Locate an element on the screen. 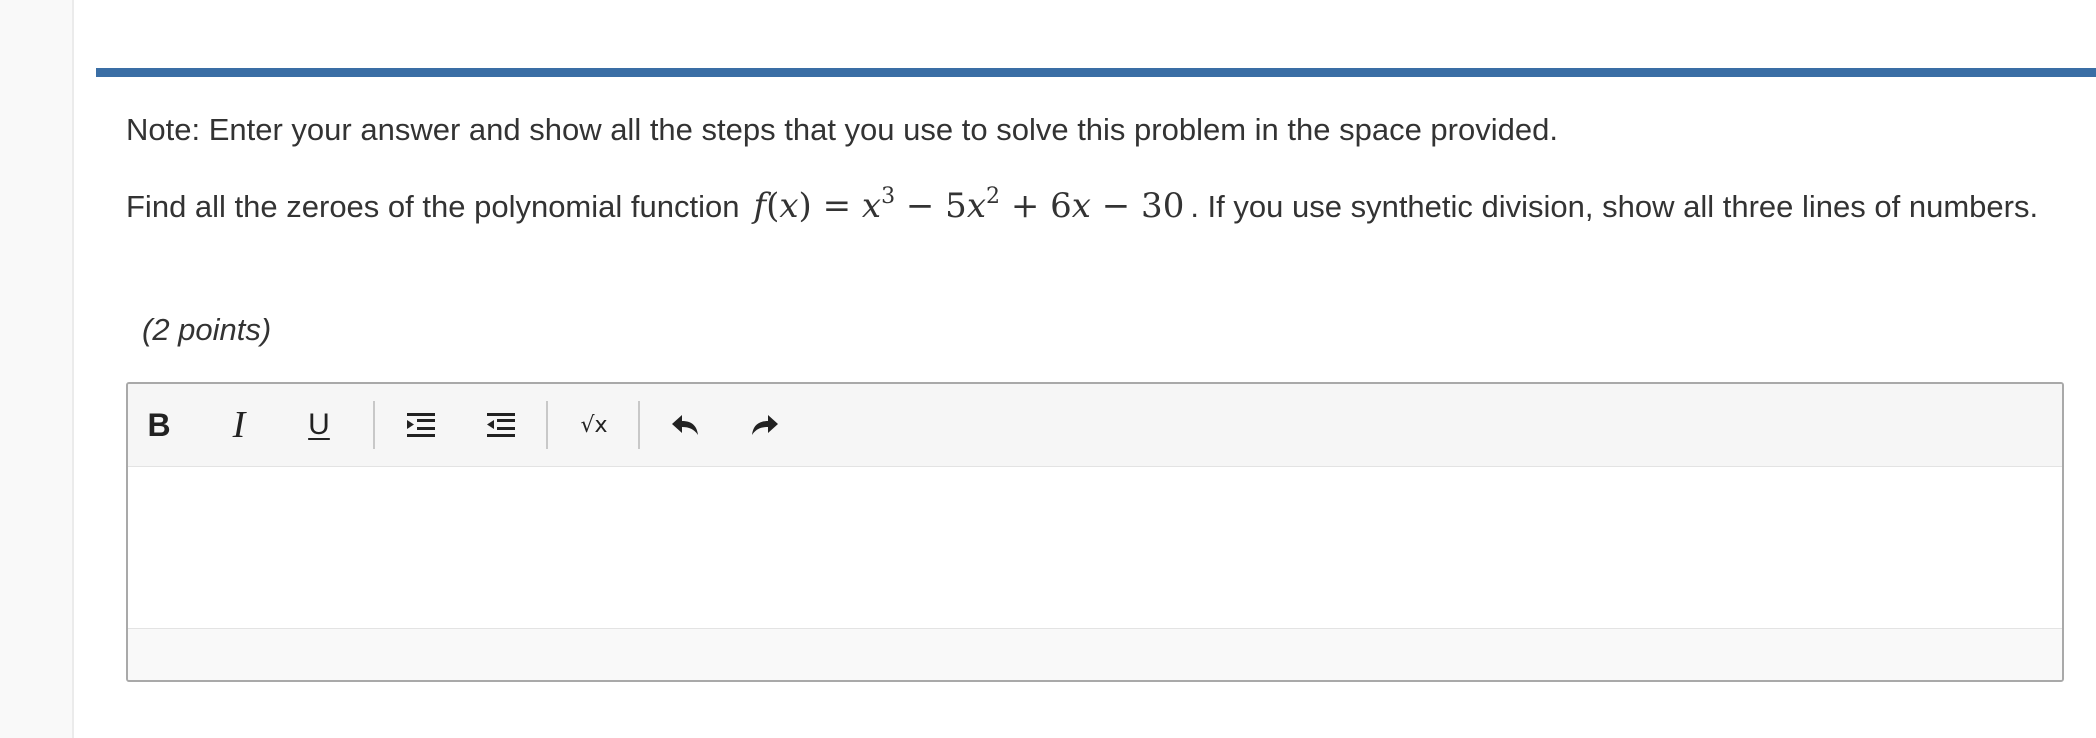 Image resolution: width=2096 pixels, height=738 pixels. undo-icon is located at coordinates (685, 425).